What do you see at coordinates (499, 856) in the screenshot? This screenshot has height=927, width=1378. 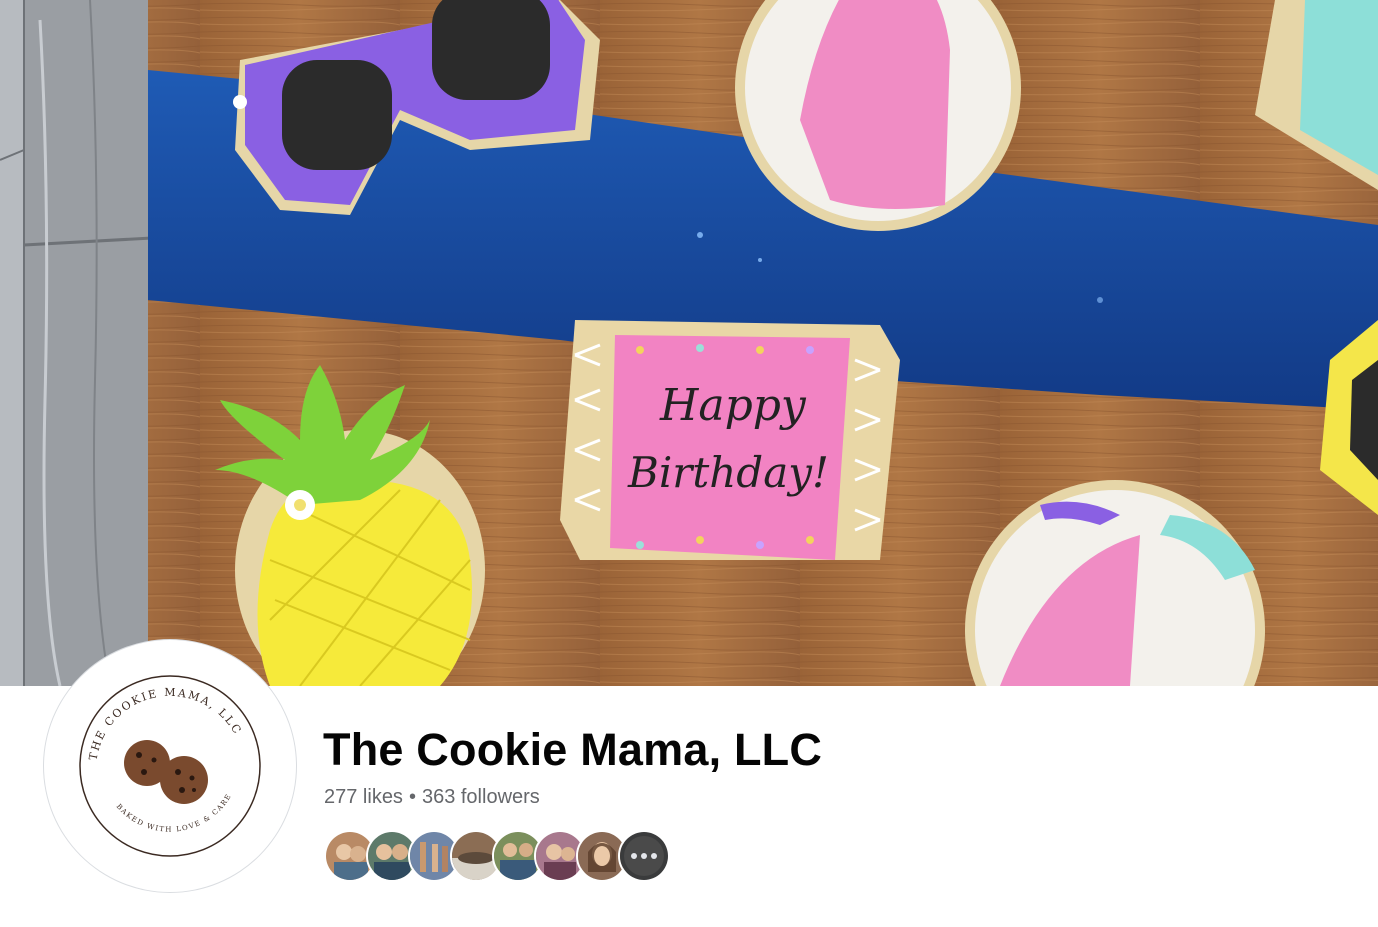 I see `follower-avatars` at bounding box center [499, 856].